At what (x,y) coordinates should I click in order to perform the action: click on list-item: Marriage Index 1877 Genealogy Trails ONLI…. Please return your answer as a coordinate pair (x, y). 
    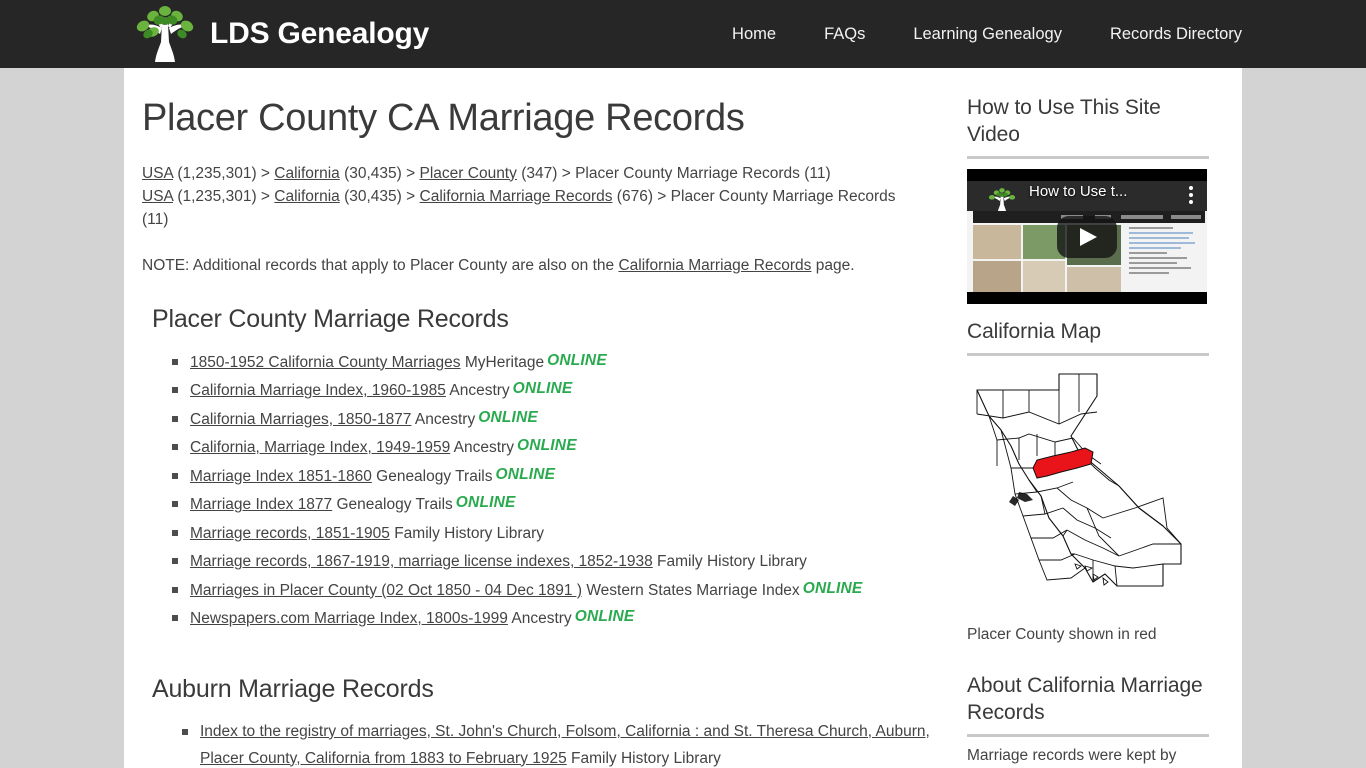
    Looking at the image, I should click on (557, 504).